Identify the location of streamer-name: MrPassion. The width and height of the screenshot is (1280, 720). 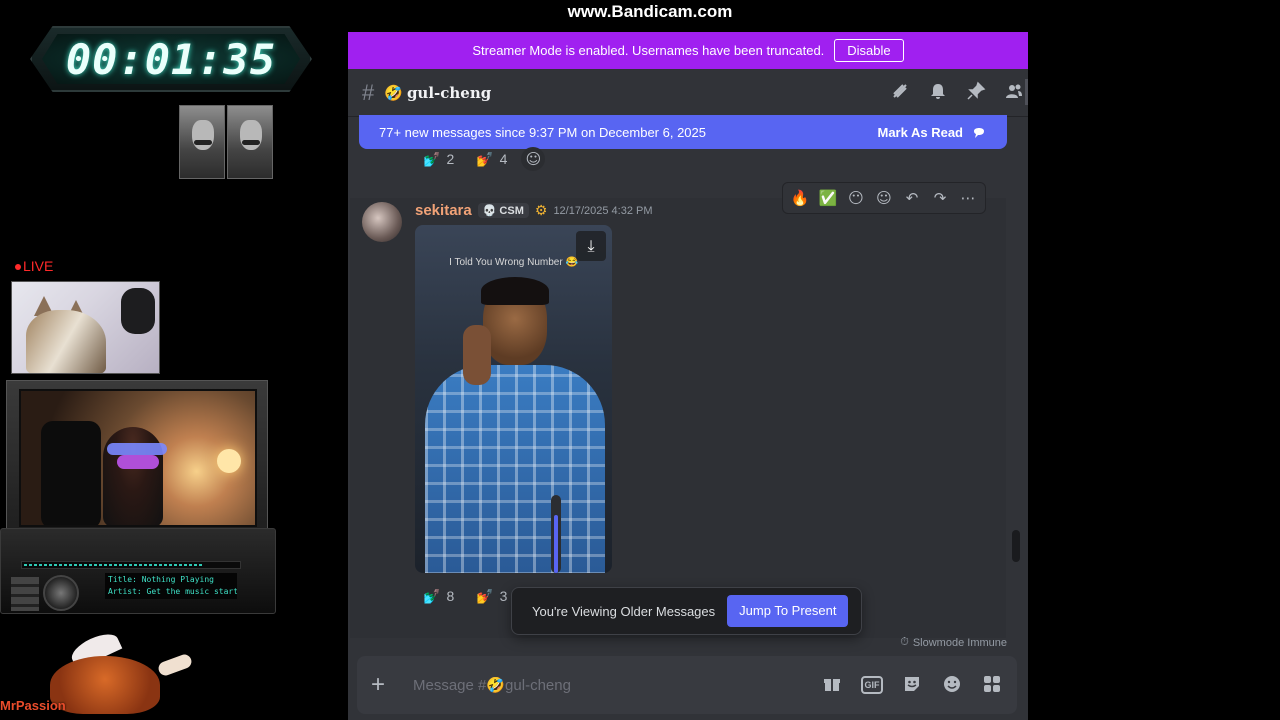
(33, 705).